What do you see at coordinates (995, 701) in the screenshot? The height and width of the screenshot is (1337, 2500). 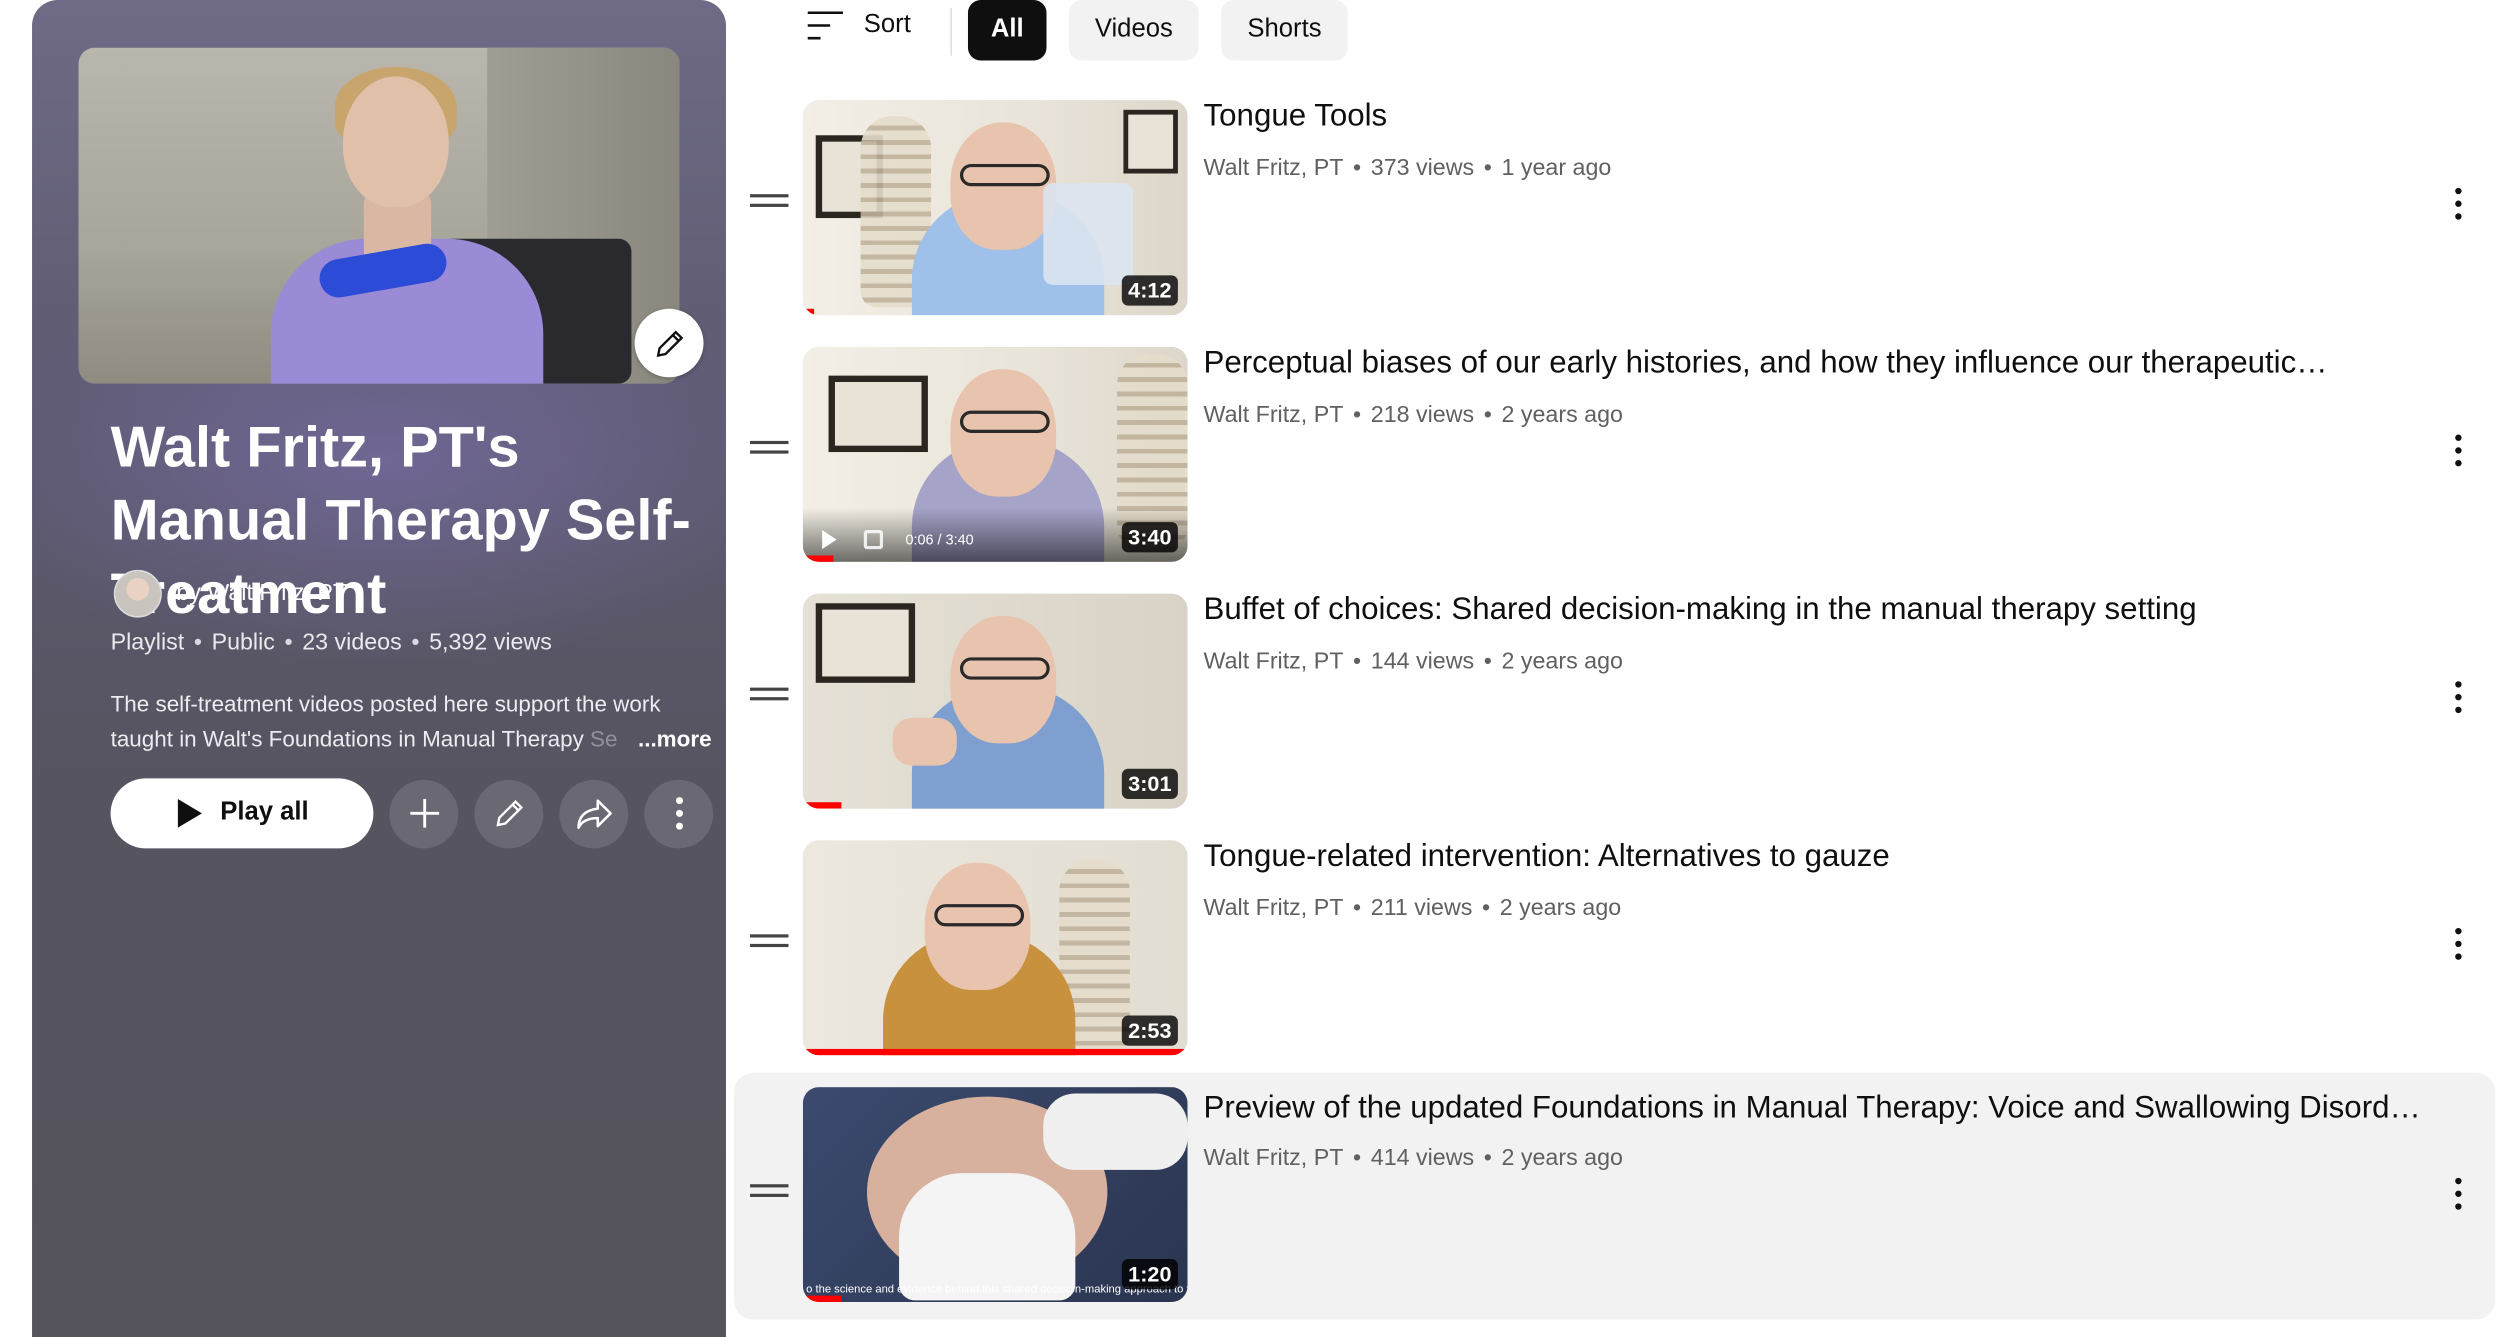 I see `video-thumbnail: 3:01` at bounding box center [995, 701].